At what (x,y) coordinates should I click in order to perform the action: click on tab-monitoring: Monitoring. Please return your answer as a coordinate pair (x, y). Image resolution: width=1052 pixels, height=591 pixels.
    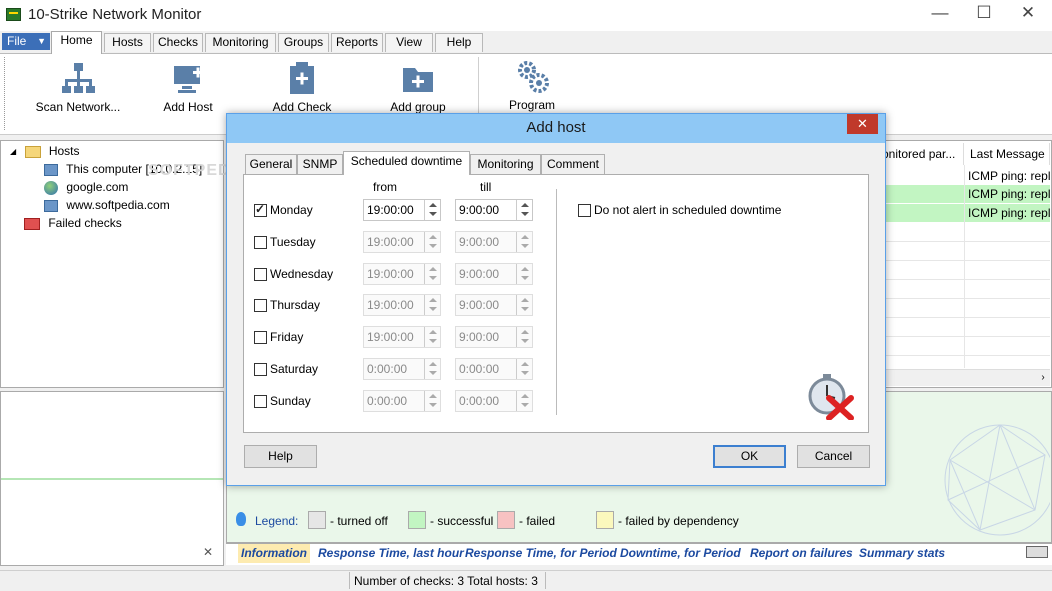
    Looking at the image, I should click on (240, 42).